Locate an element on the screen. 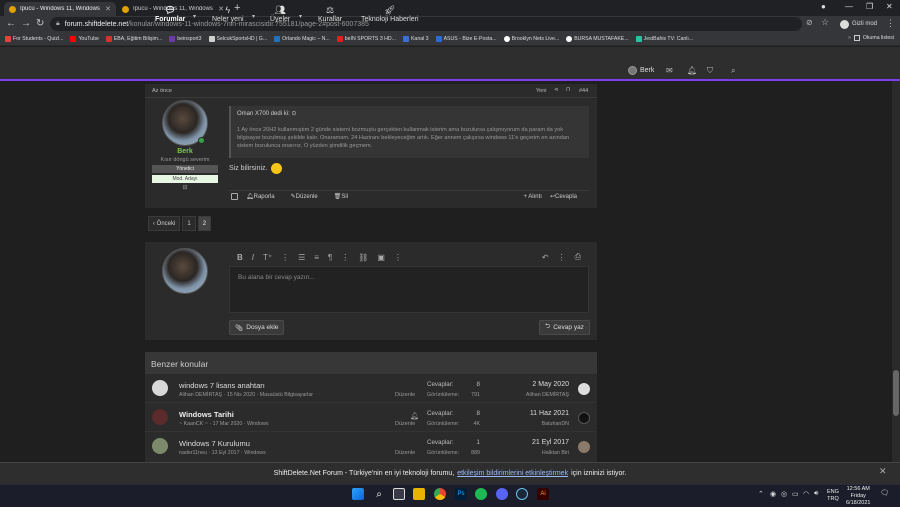  maximize-window-button: ❐ is located at coordinates (869, 6).